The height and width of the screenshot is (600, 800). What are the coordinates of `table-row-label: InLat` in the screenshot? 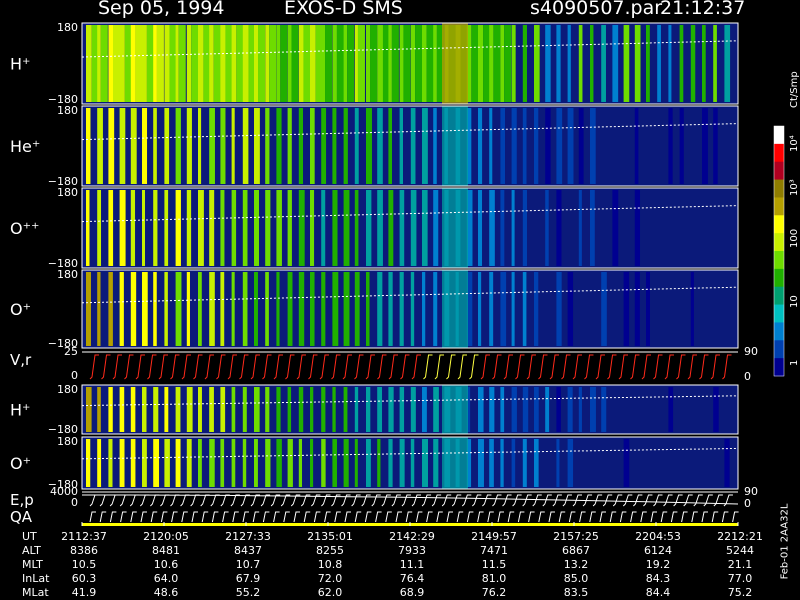 It's located at (36, 578).